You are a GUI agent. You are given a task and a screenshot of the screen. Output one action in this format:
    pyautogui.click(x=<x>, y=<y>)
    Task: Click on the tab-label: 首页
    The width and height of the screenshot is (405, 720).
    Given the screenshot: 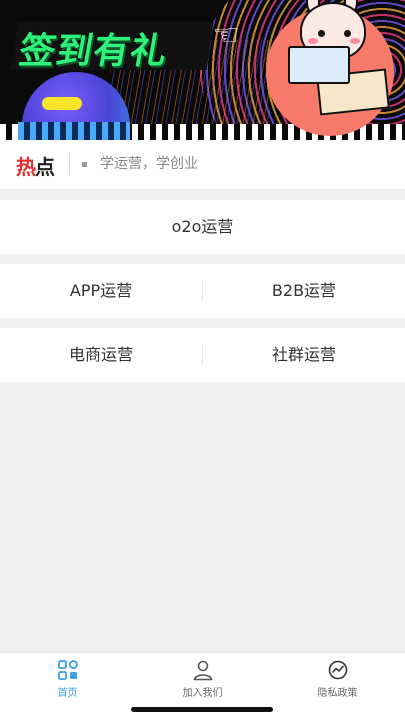 What is the action you would take?
    pyautogui.click(x=67, y=693)
    